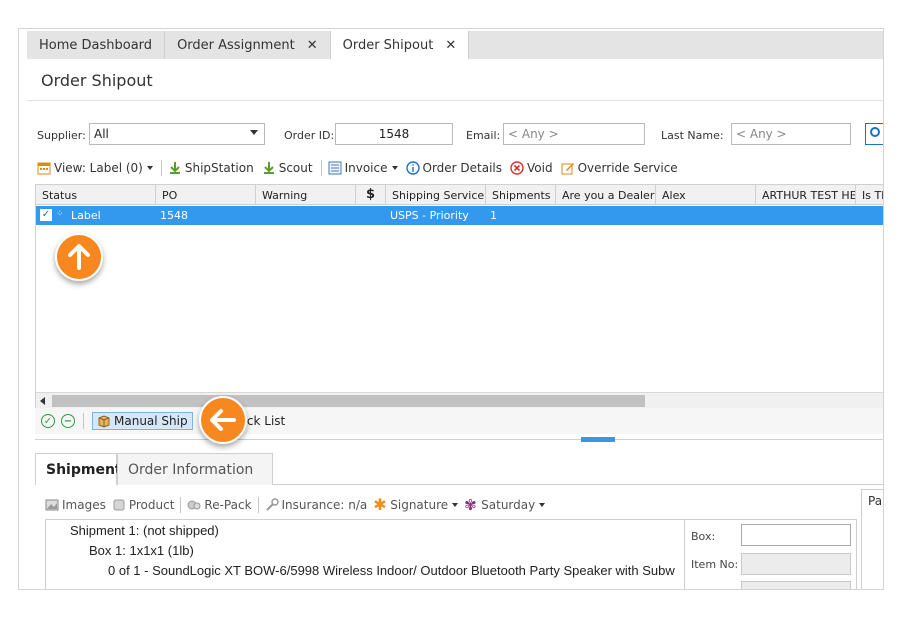 The width and height of the screenshot is (900, 620). What do you see at coordinates (206, 195) in the screenshot?
I see `column-header-po: PO` at bounding box center [206, 195].